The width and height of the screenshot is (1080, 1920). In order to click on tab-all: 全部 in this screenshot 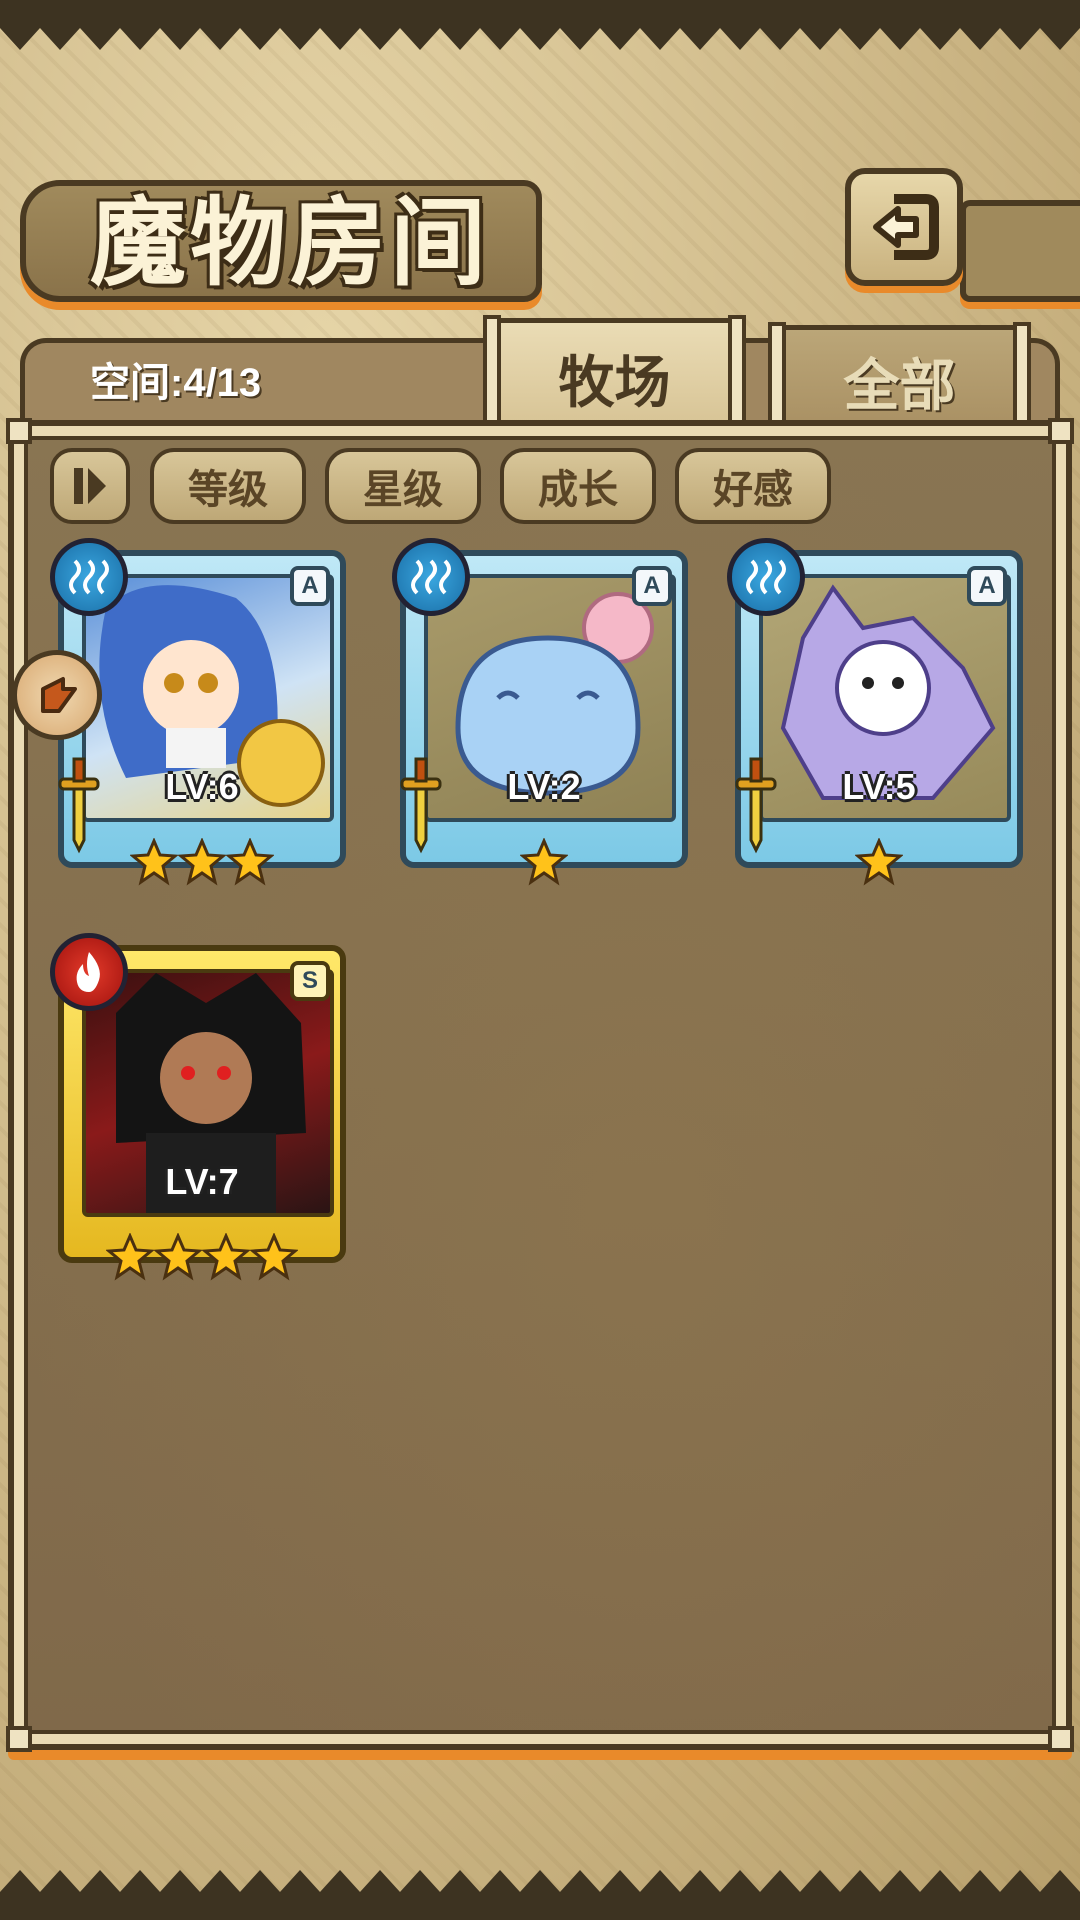, I will do `click(899, 381)`.